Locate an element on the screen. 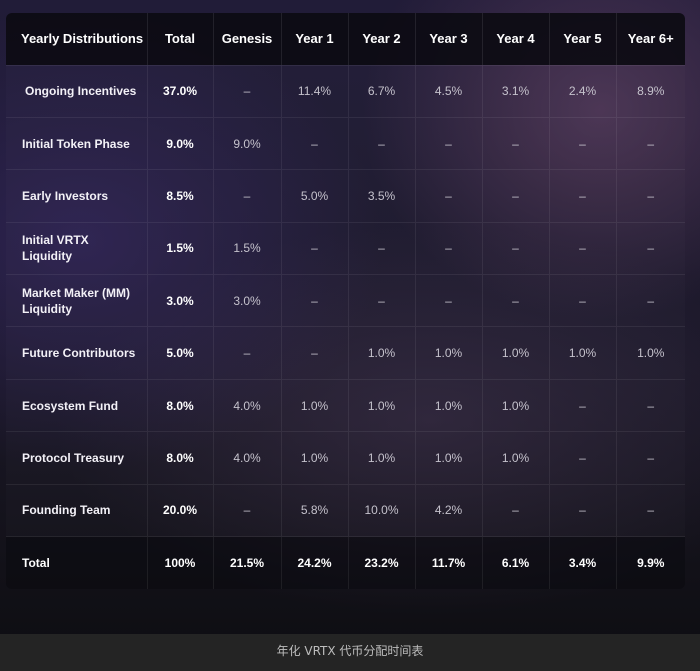 The height and width of the screenshot is (671, 700). table-cell: 5.8% is located at coordinates (315, 510).